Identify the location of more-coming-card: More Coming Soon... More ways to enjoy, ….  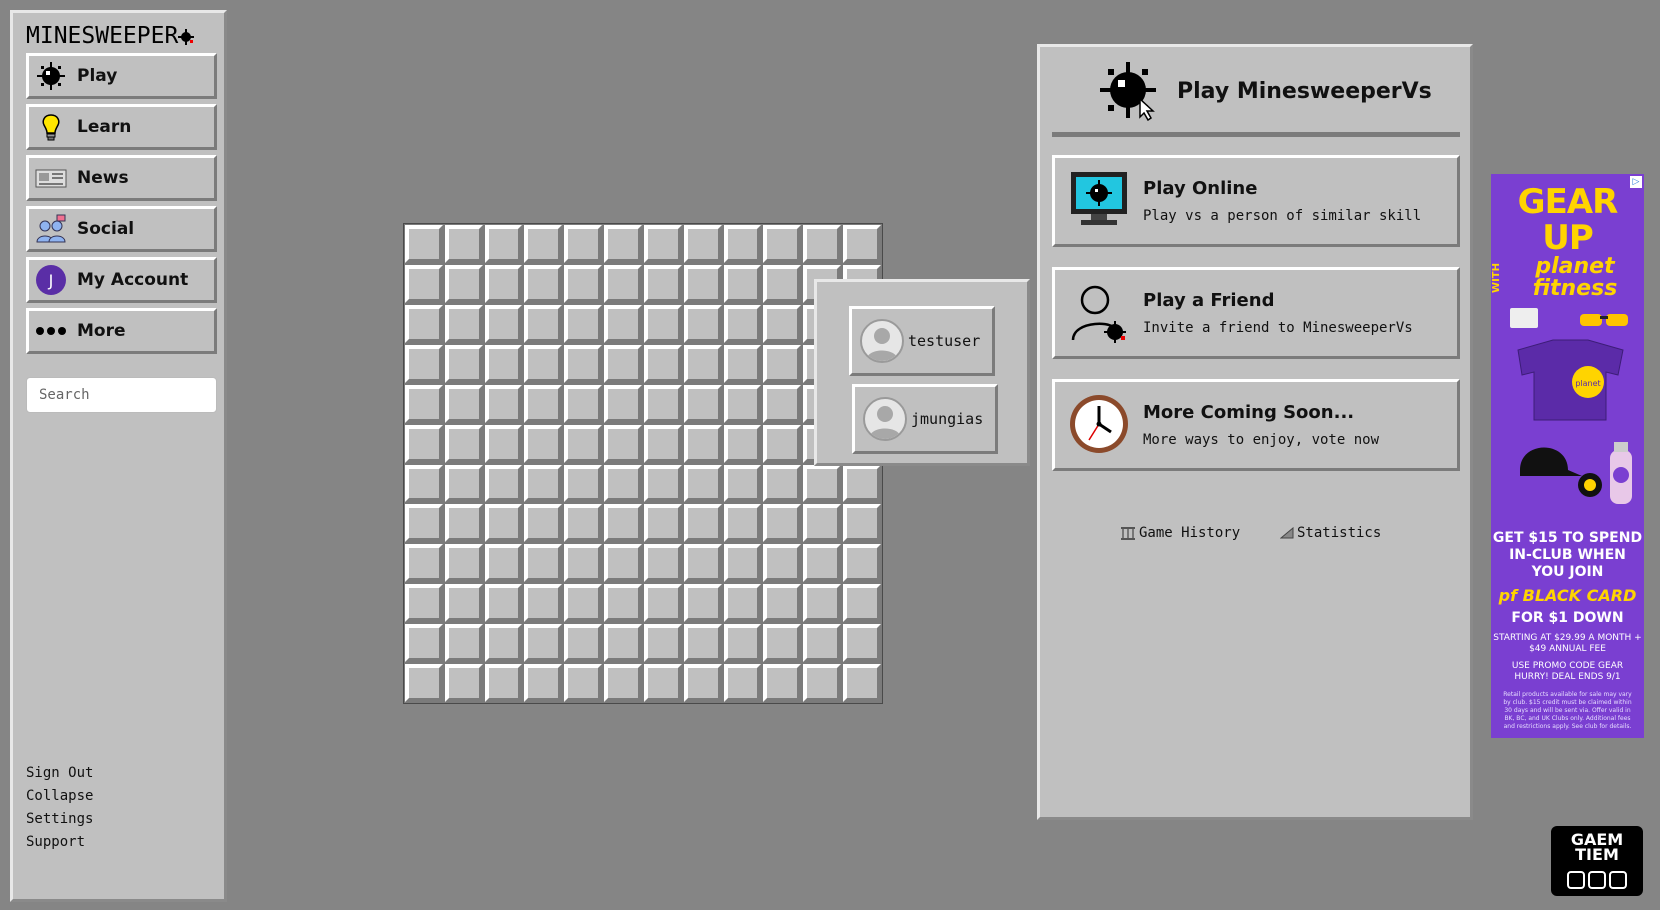
(1256, 425).